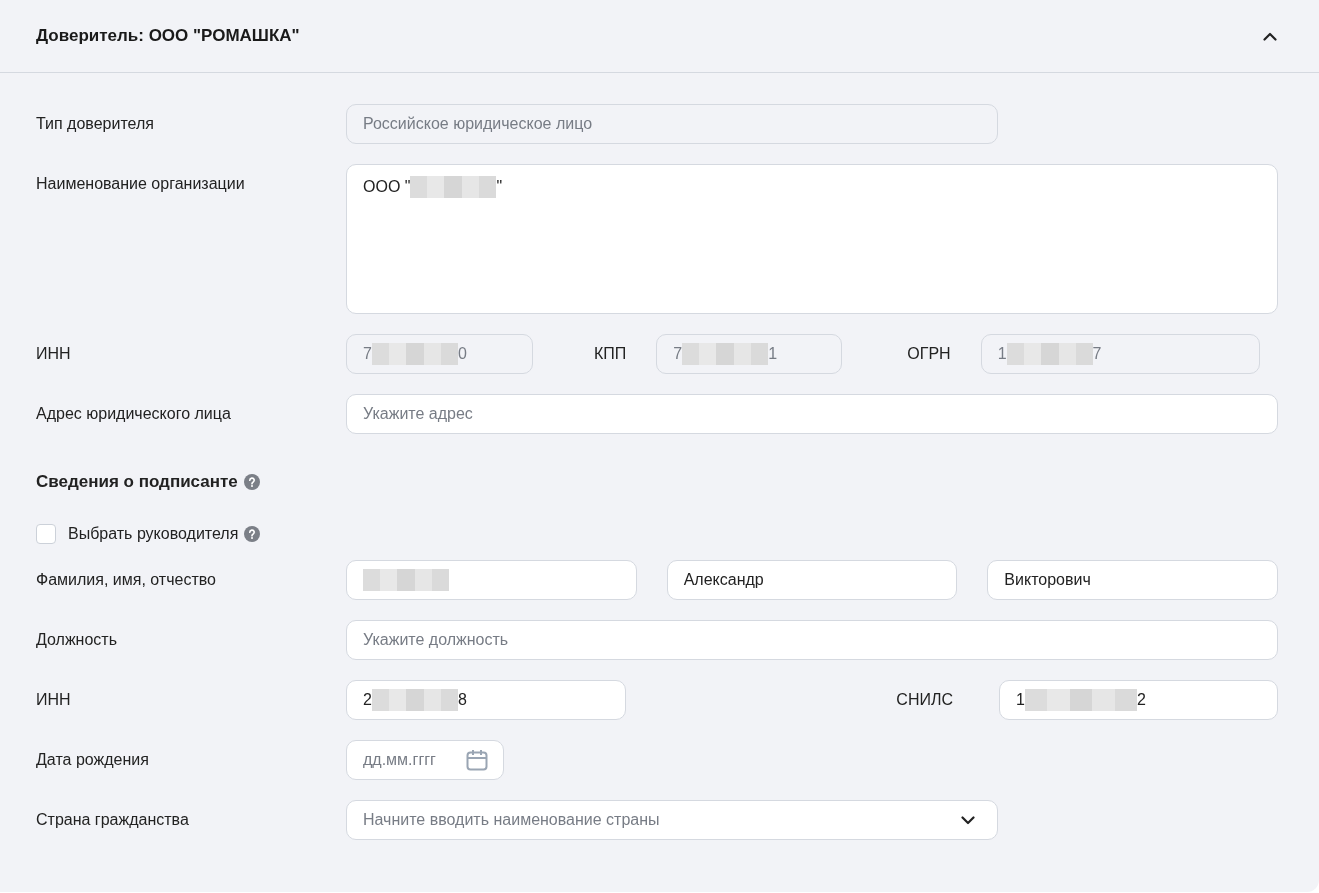 The image size is (1319, 893). Describe the element at coordinates (477, 760) in the screenshot. I see `calendar-icon` at that location.